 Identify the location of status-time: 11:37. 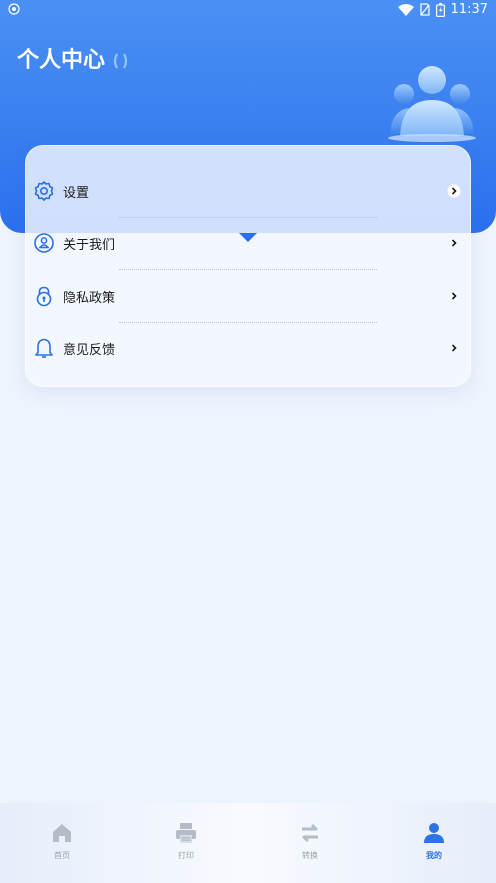
(469, 9).